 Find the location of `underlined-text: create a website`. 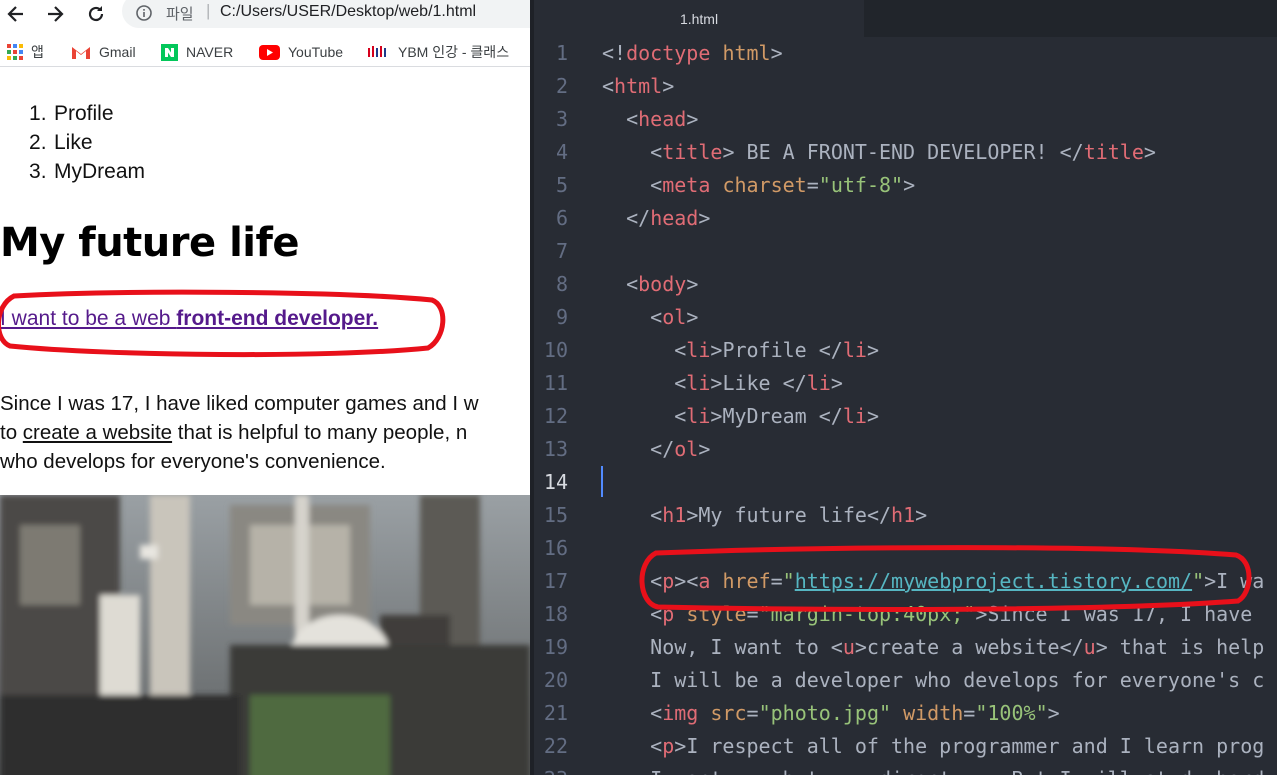

underlined-text: create a website is located at coordinates (97, 432).